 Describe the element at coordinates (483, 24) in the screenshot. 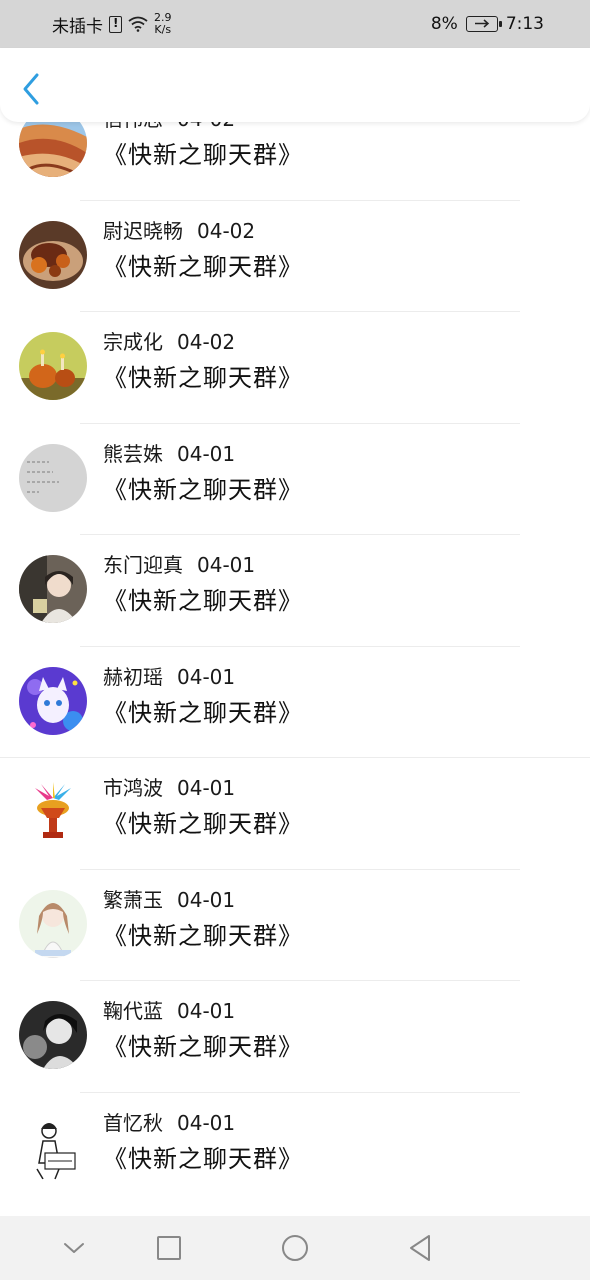

I see `battery-charging-icon` at that location.